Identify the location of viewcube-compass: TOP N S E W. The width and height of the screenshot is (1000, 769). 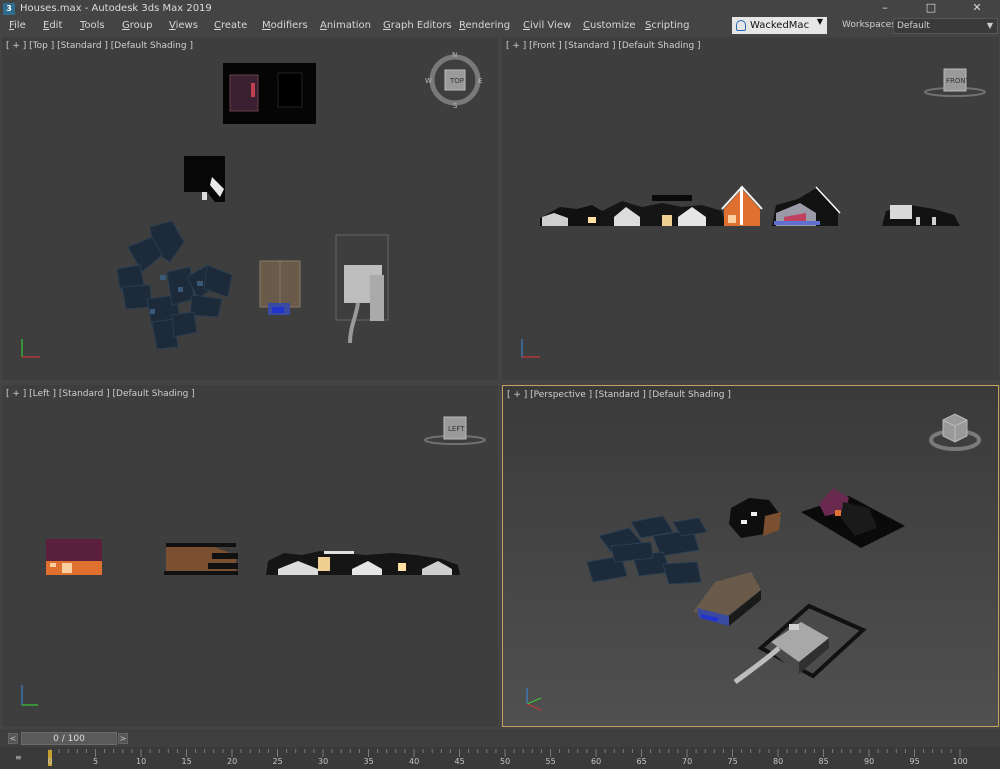
(453, 80).